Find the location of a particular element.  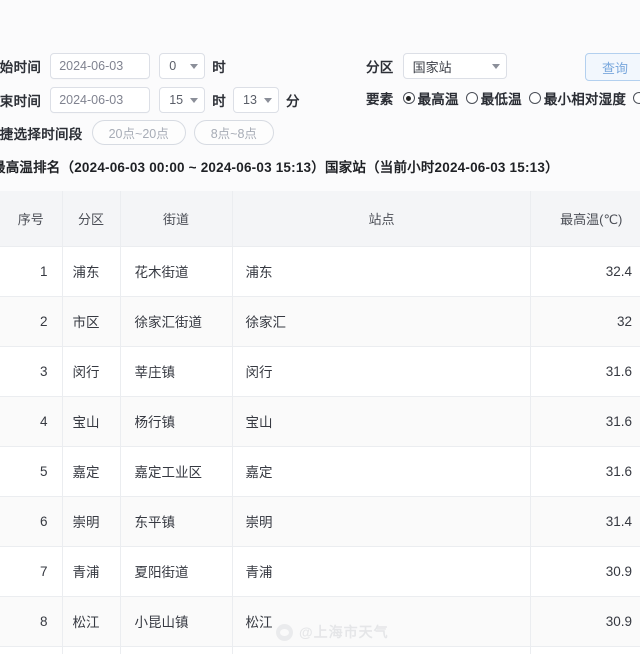

radio-max-temp-label: 最高温 is located at coordinates (438, 99).